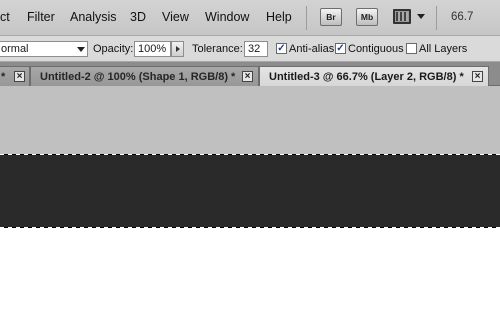 The image size is (500, 334). I want to click on anti-alias-checkbox: ✓, so click(281, 48).